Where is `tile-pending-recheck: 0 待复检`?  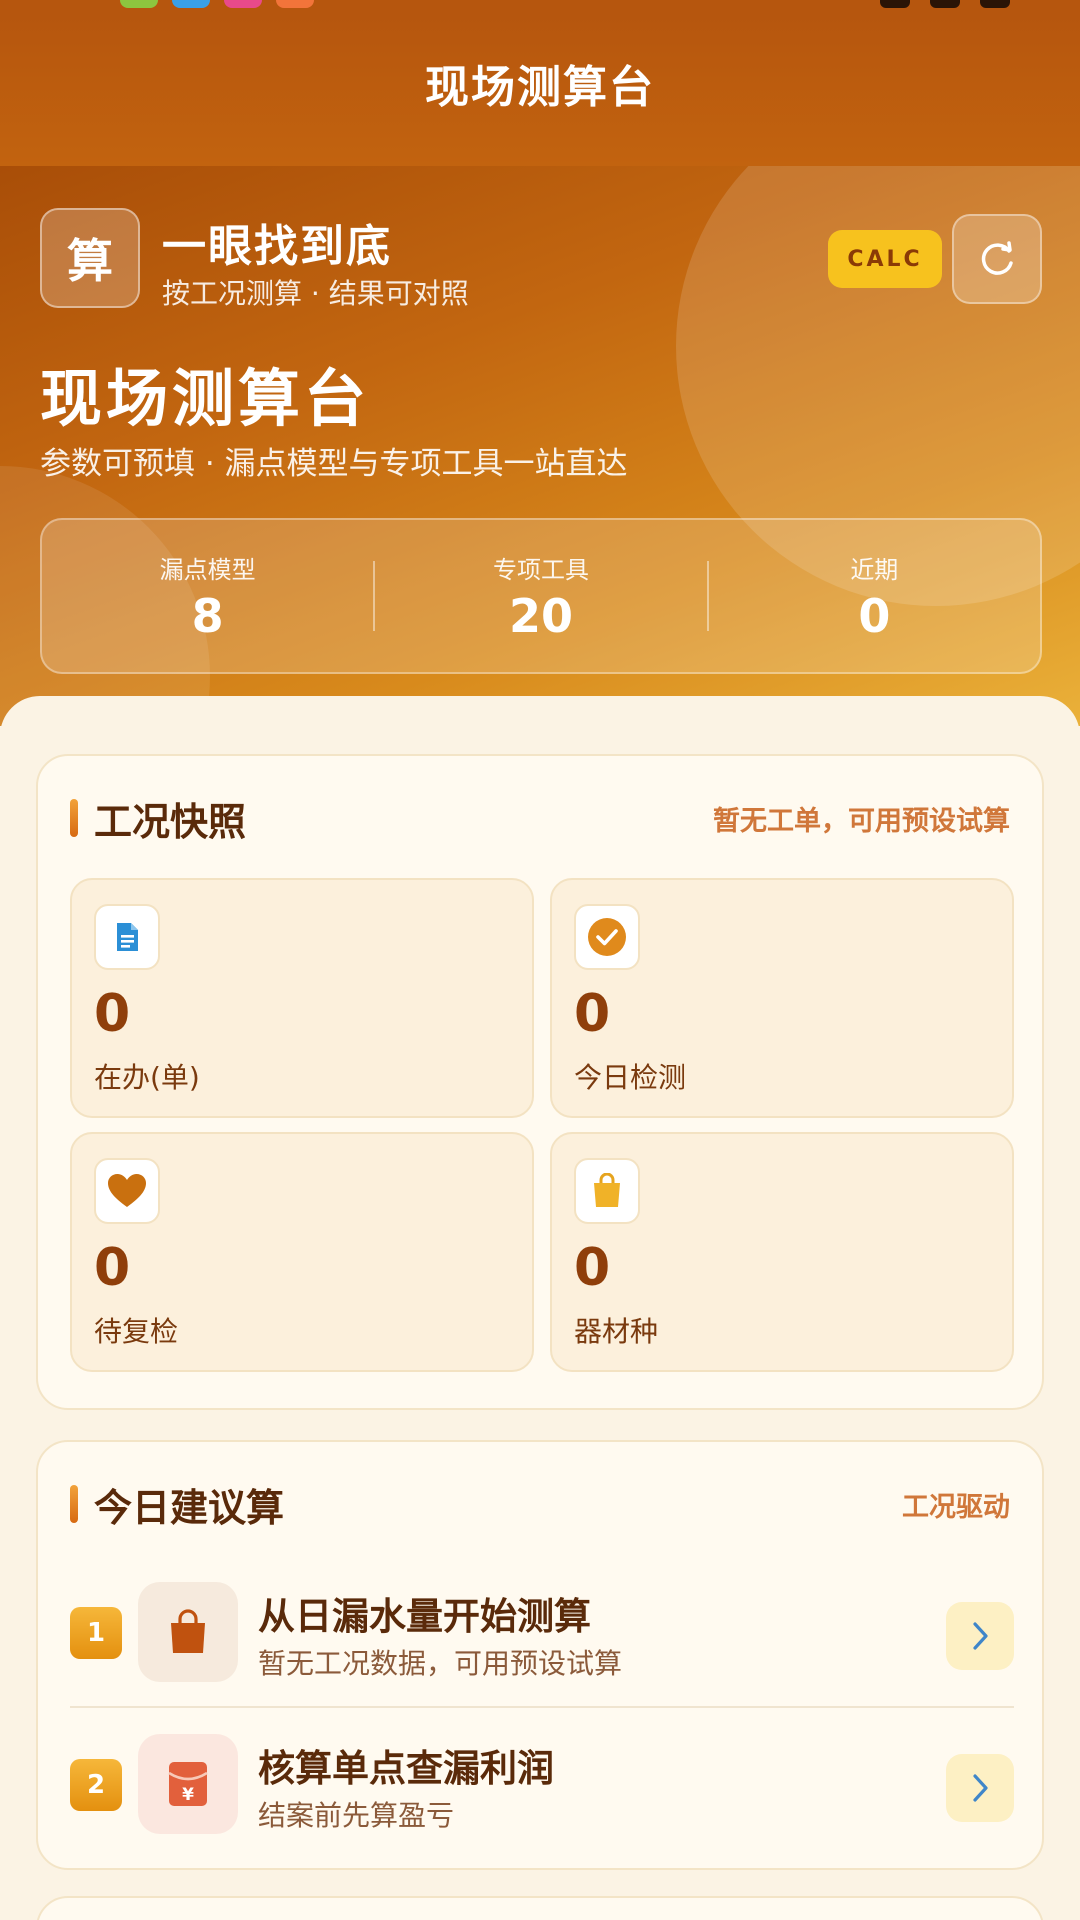
tile-pending-recheck: 0 待复检 is located at coordinates (302, 1252).